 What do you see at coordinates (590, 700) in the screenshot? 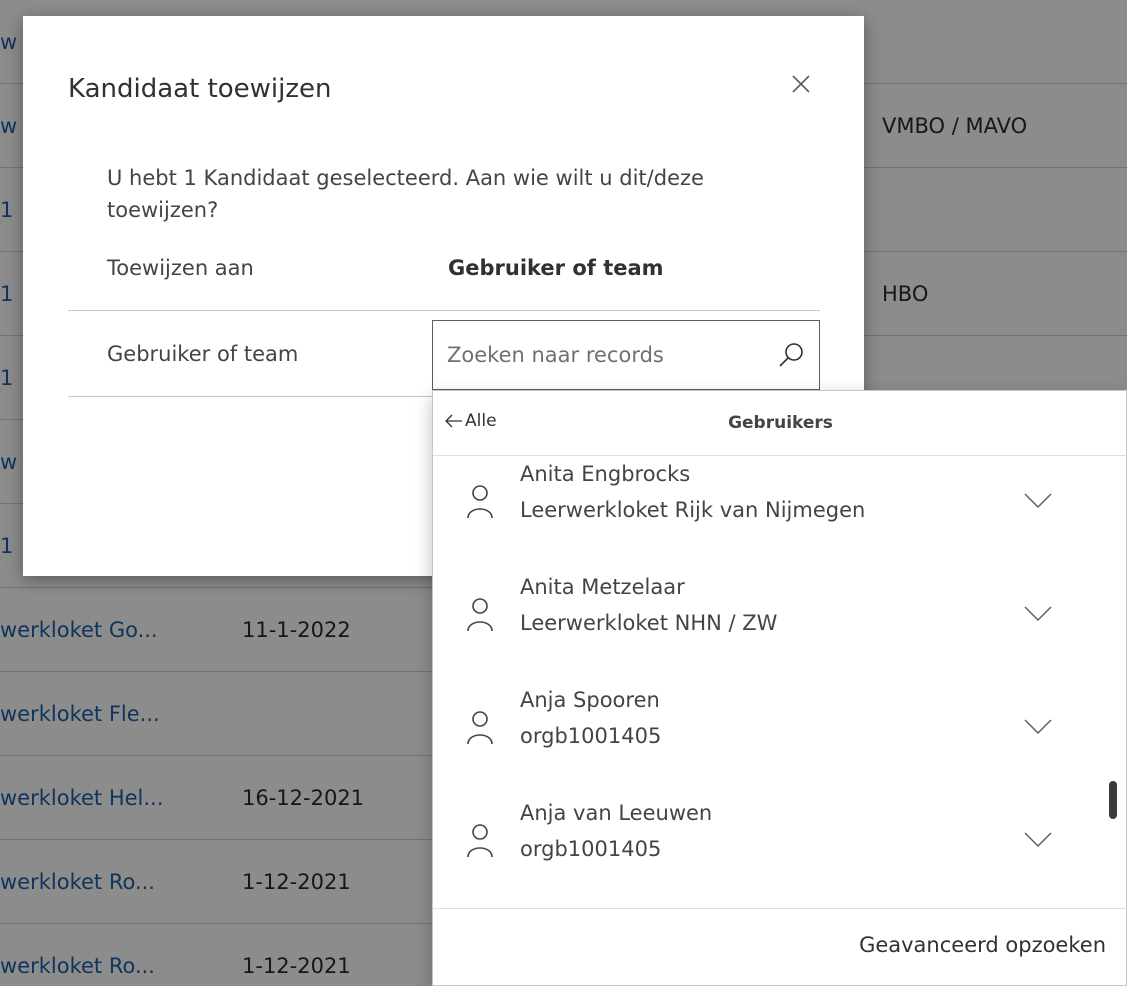
I see `item-name: Anja Spooren` at bounding box center [590, 700].